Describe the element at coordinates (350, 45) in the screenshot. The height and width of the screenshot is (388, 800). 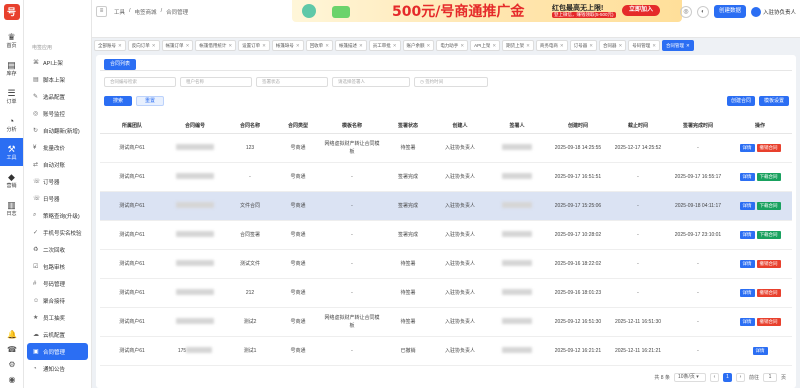
I see `page-tab: 帐篷描述 ✕` at that location.